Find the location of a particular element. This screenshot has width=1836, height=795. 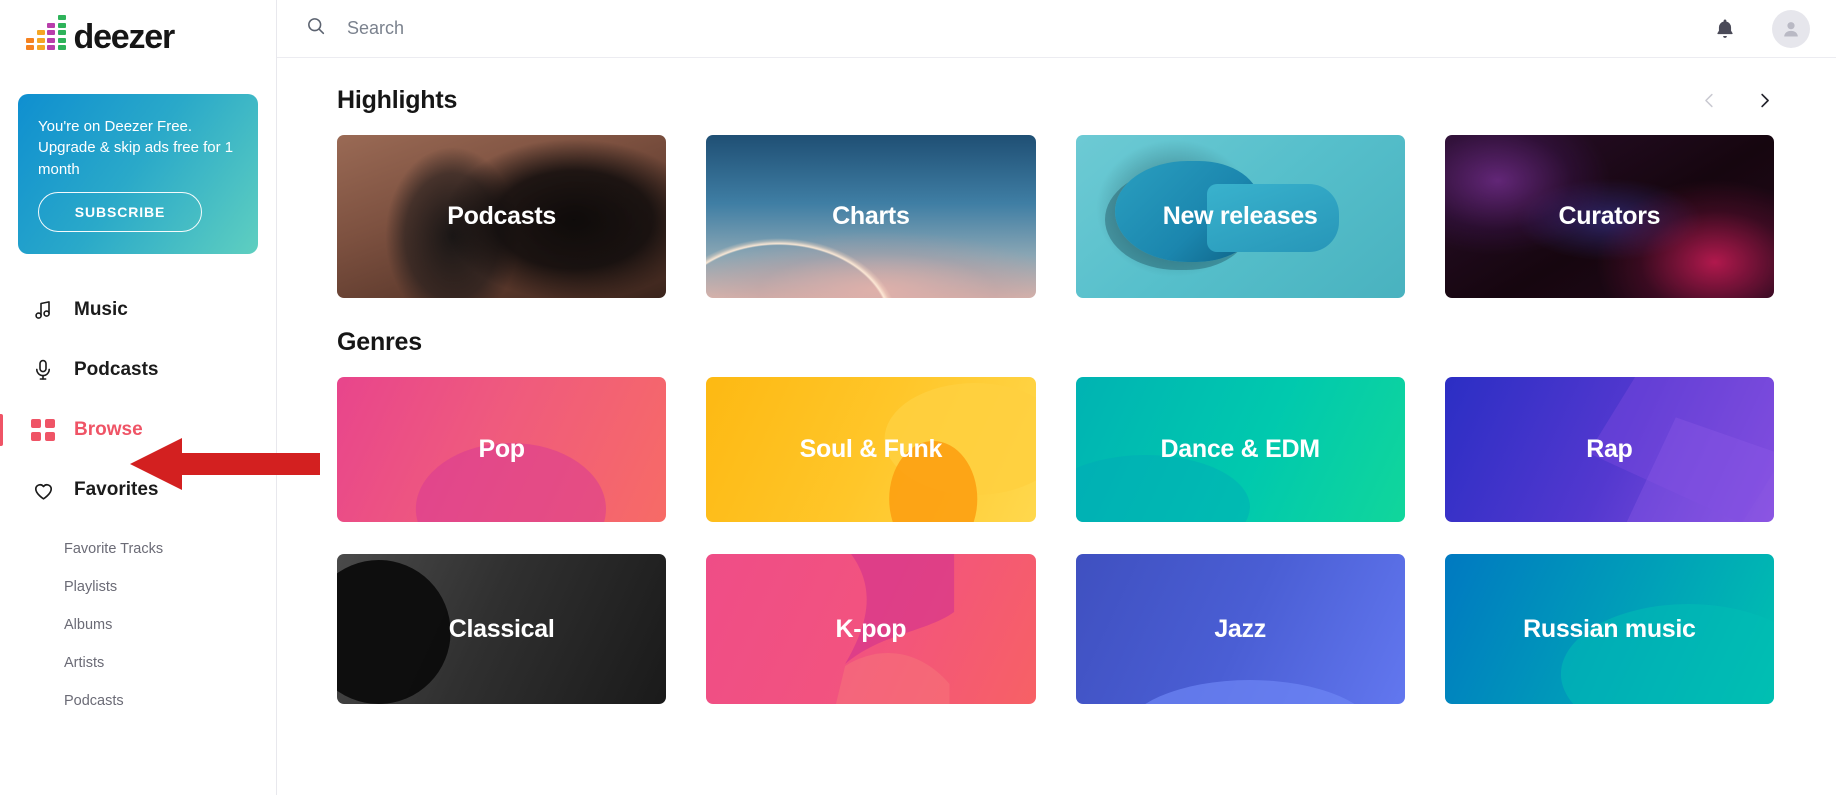

sidebar-item-favorites: Favorites is located at coordinates (138, 490).